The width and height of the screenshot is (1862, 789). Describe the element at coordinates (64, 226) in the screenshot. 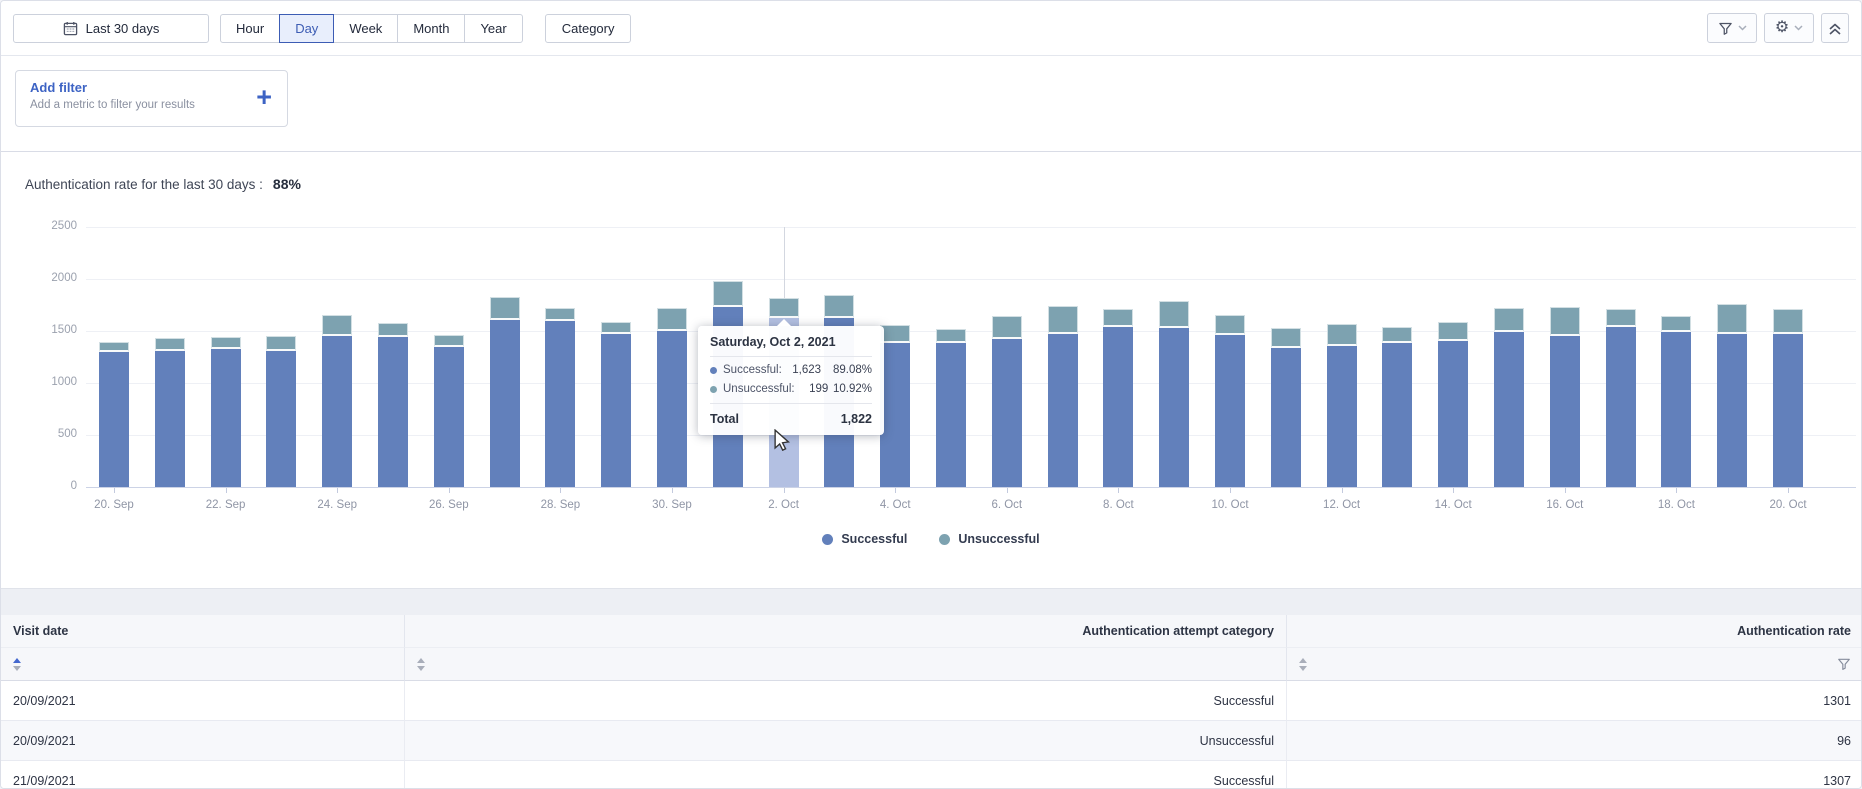

I see `y-axis-label-2500: 2500` at that location.